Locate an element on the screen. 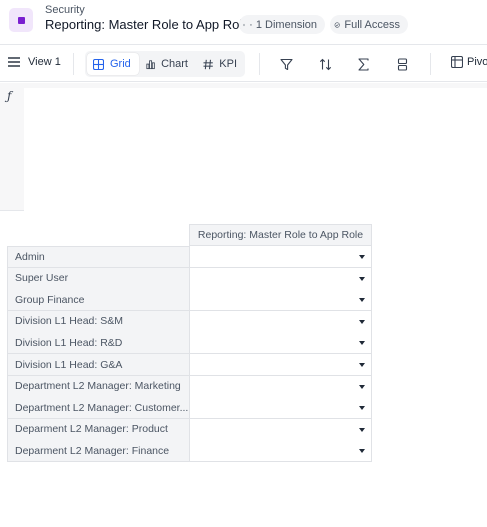 The image size is (487, 527). sort-button is located at coordinates (325, 64).